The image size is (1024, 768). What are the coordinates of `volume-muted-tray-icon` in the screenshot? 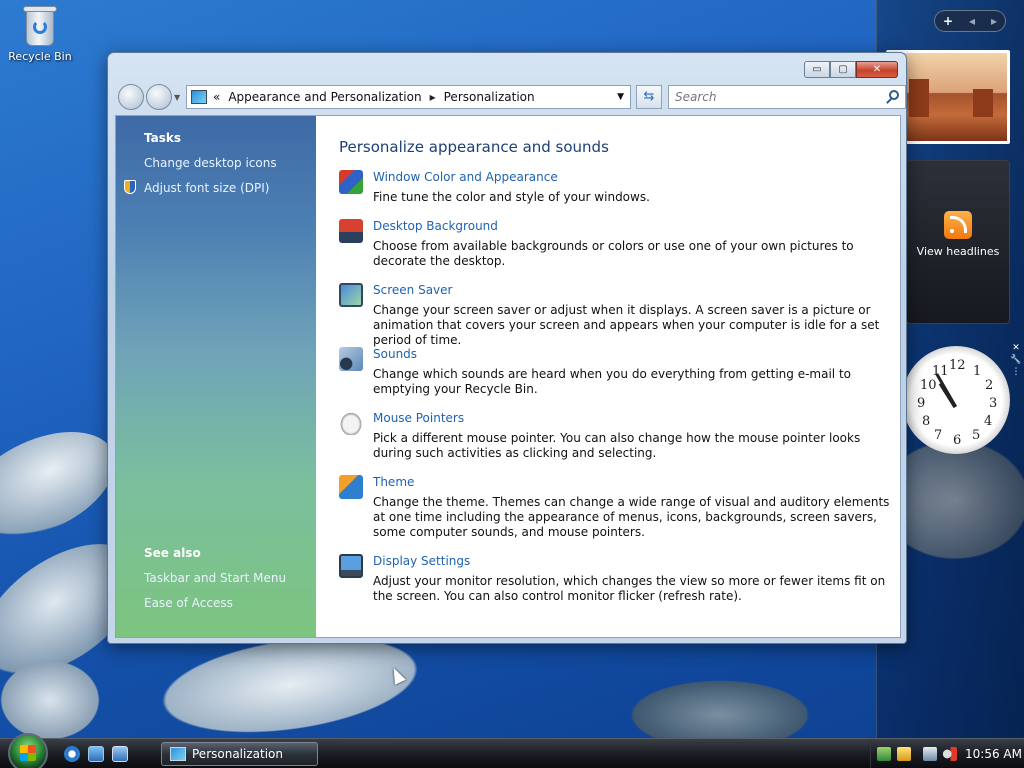 It's located at (950, 754).